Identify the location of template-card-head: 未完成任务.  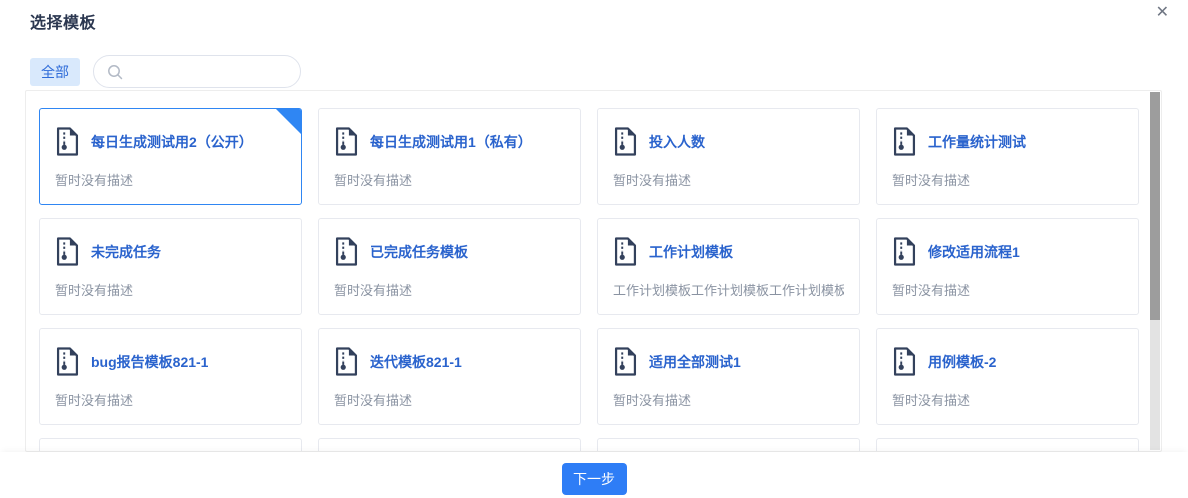
(170, 251).